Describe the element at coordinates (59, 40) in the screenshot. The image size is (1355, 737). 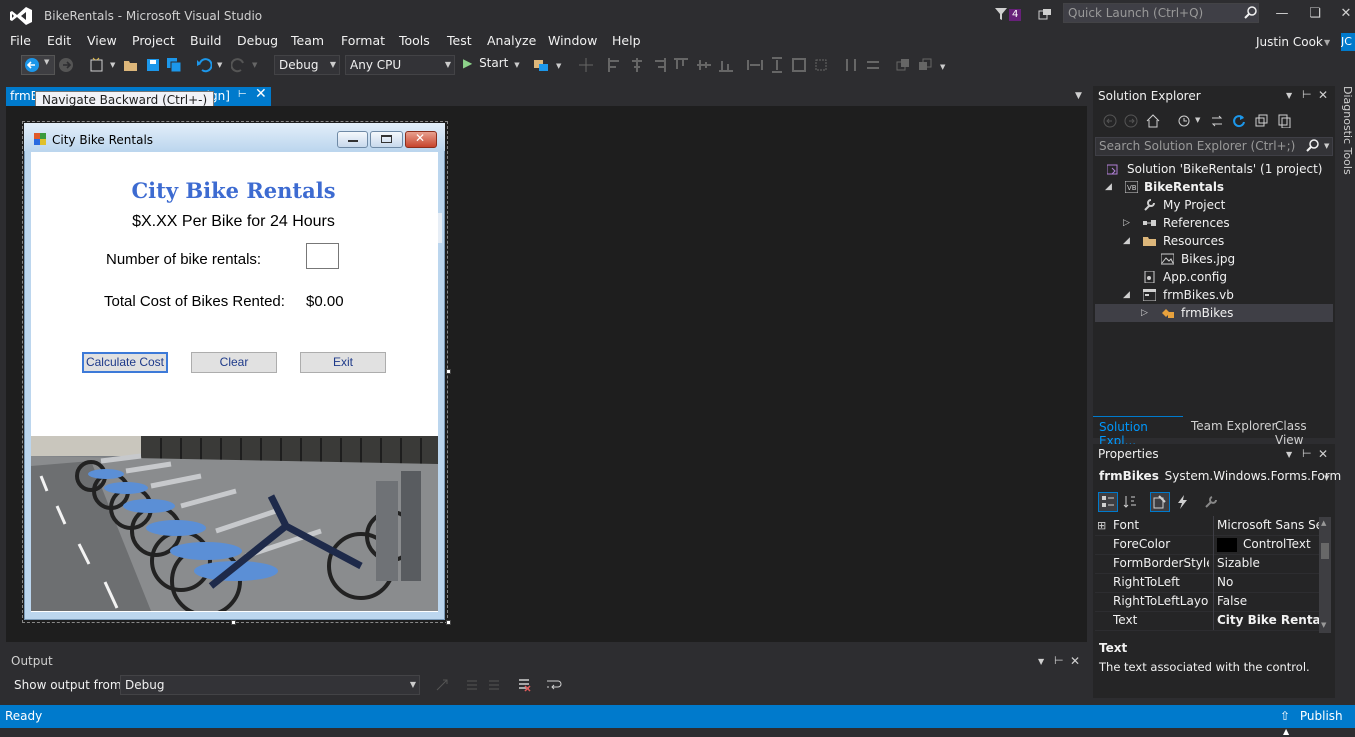
I see `menu-edit: Edit` at that location.